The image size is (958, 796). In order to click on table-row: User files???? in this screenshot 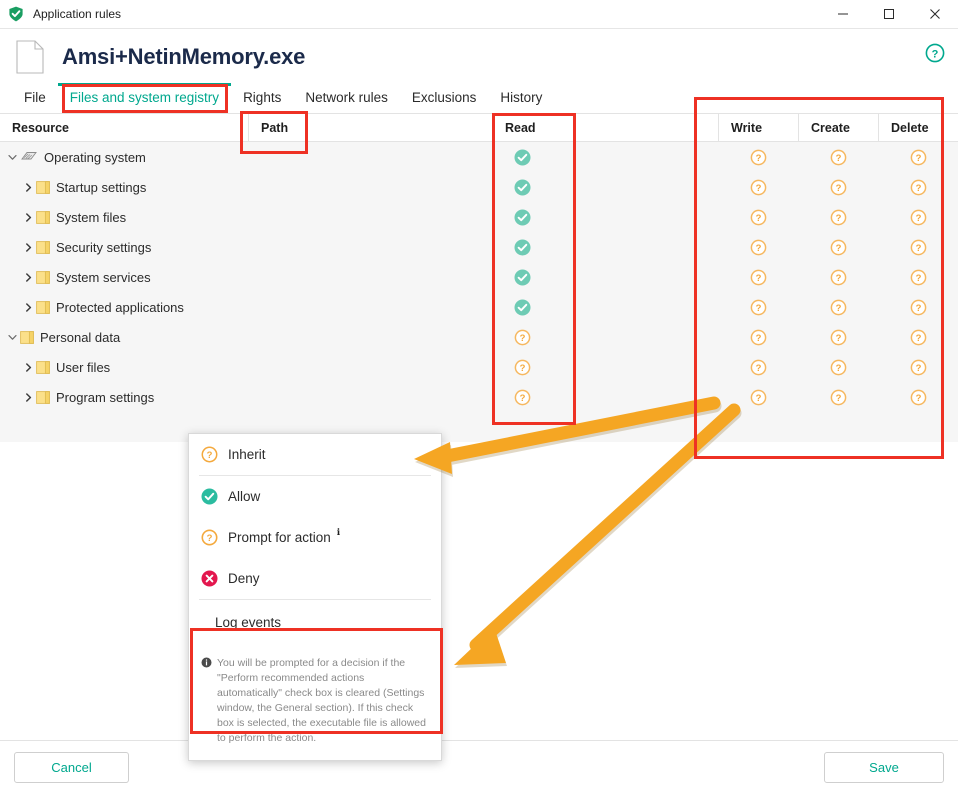, I will do `click(479, 367)`.